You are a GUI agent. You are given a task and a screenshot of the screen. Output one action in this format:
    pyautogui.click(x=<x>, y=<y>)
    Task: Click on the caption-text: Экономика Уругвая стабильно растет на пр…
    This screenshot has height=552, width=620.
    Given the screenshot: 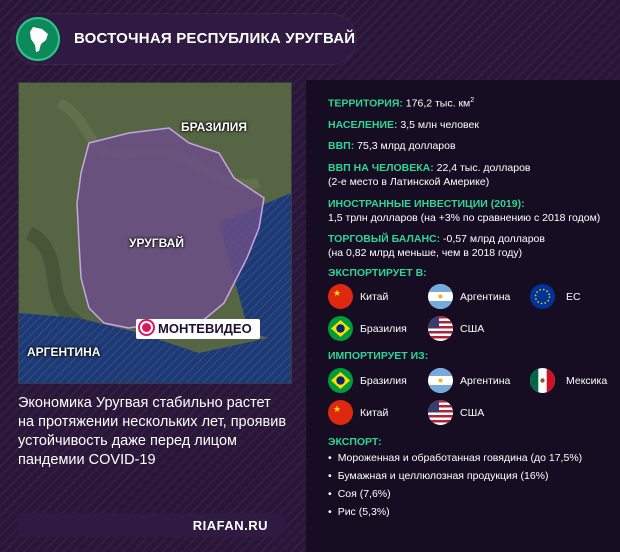 What is the action you would take?
    pyautogui.click(x=152, y=431)
    